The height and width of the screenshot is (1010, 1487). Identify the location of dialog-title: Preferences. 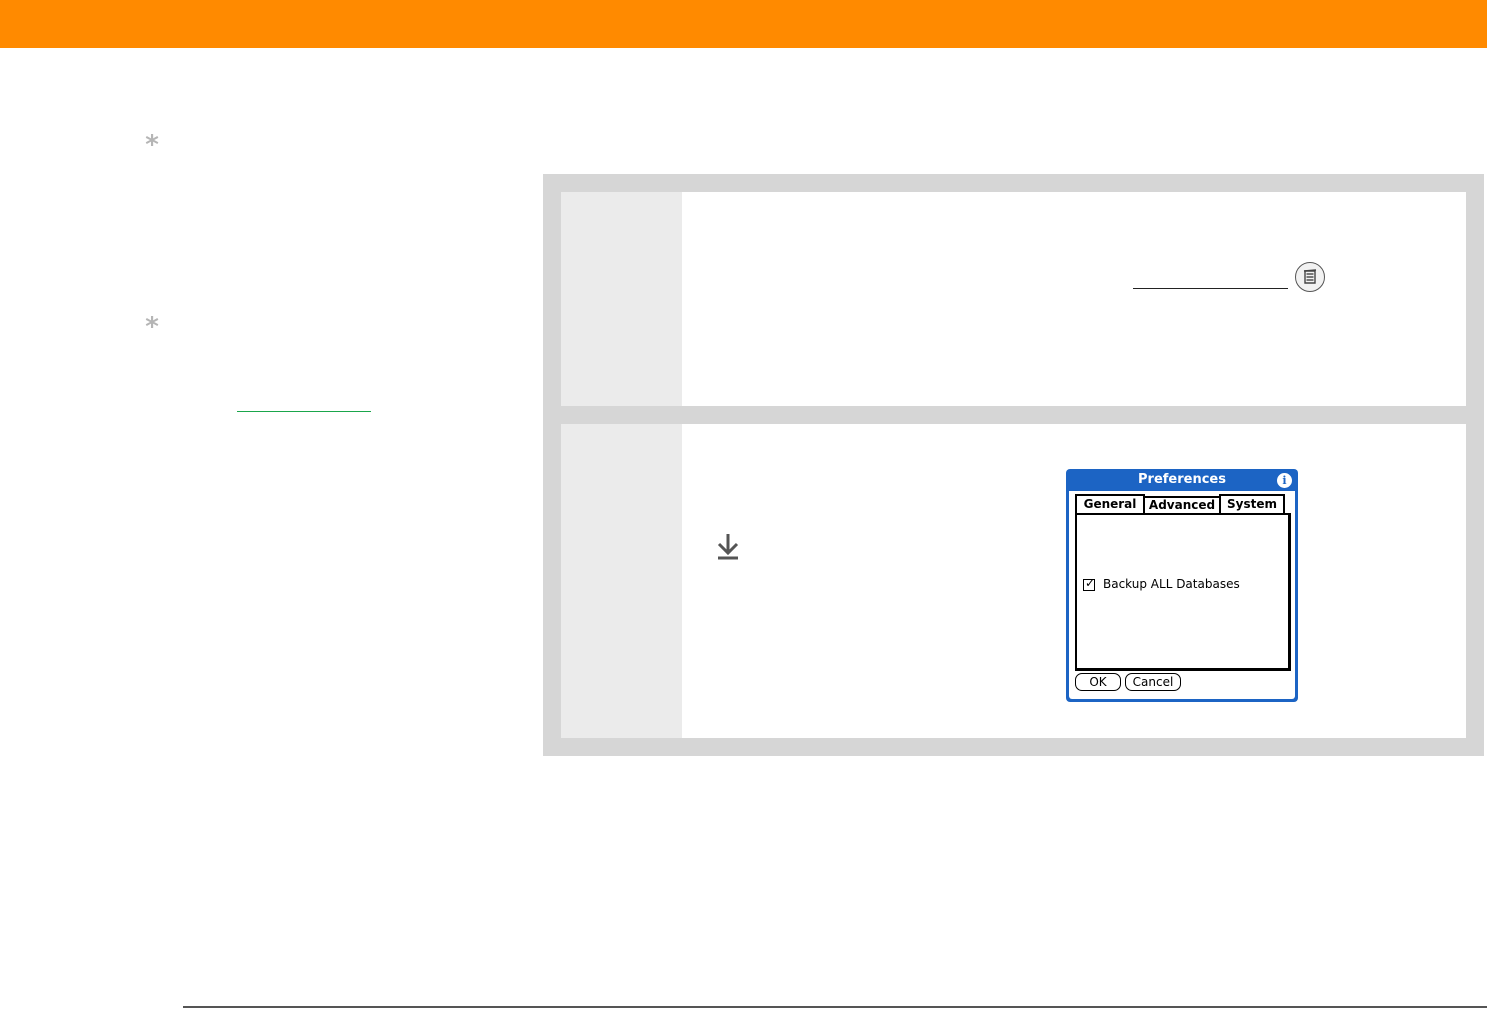
(1182, 479).